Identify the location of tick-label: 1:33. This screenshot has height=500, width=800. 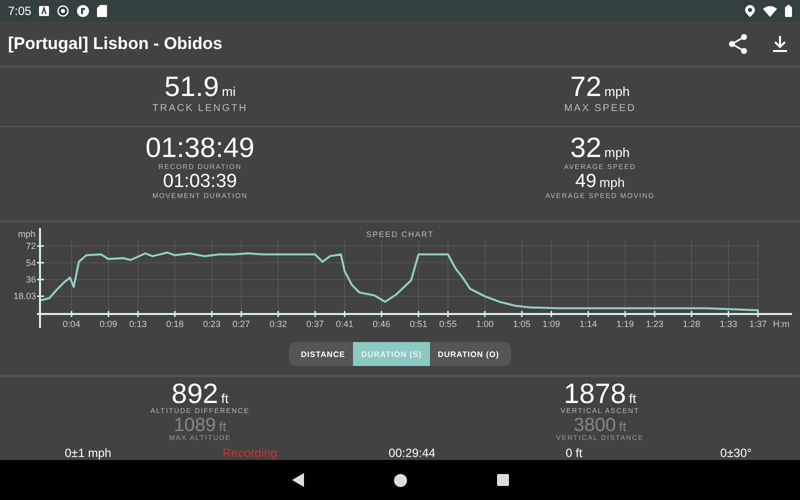
(729, 324).